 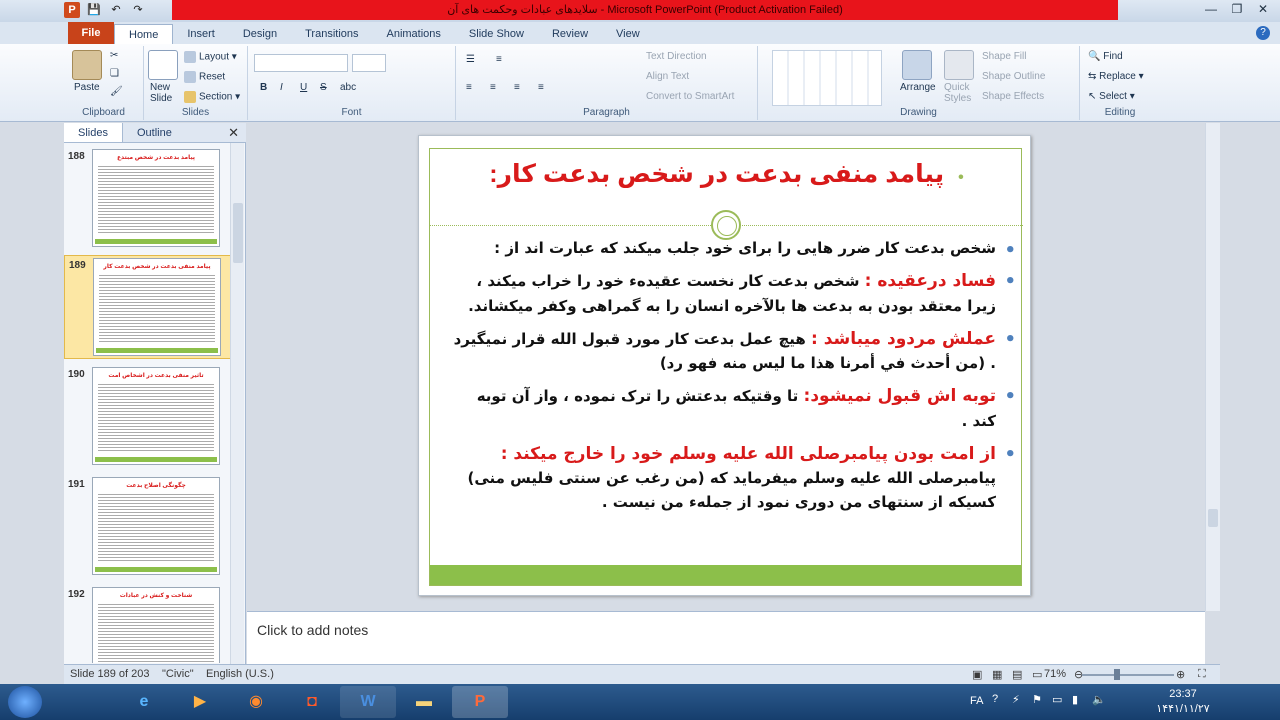 I want to click on help-tray-icon: ?, so click(x=995, y=699).